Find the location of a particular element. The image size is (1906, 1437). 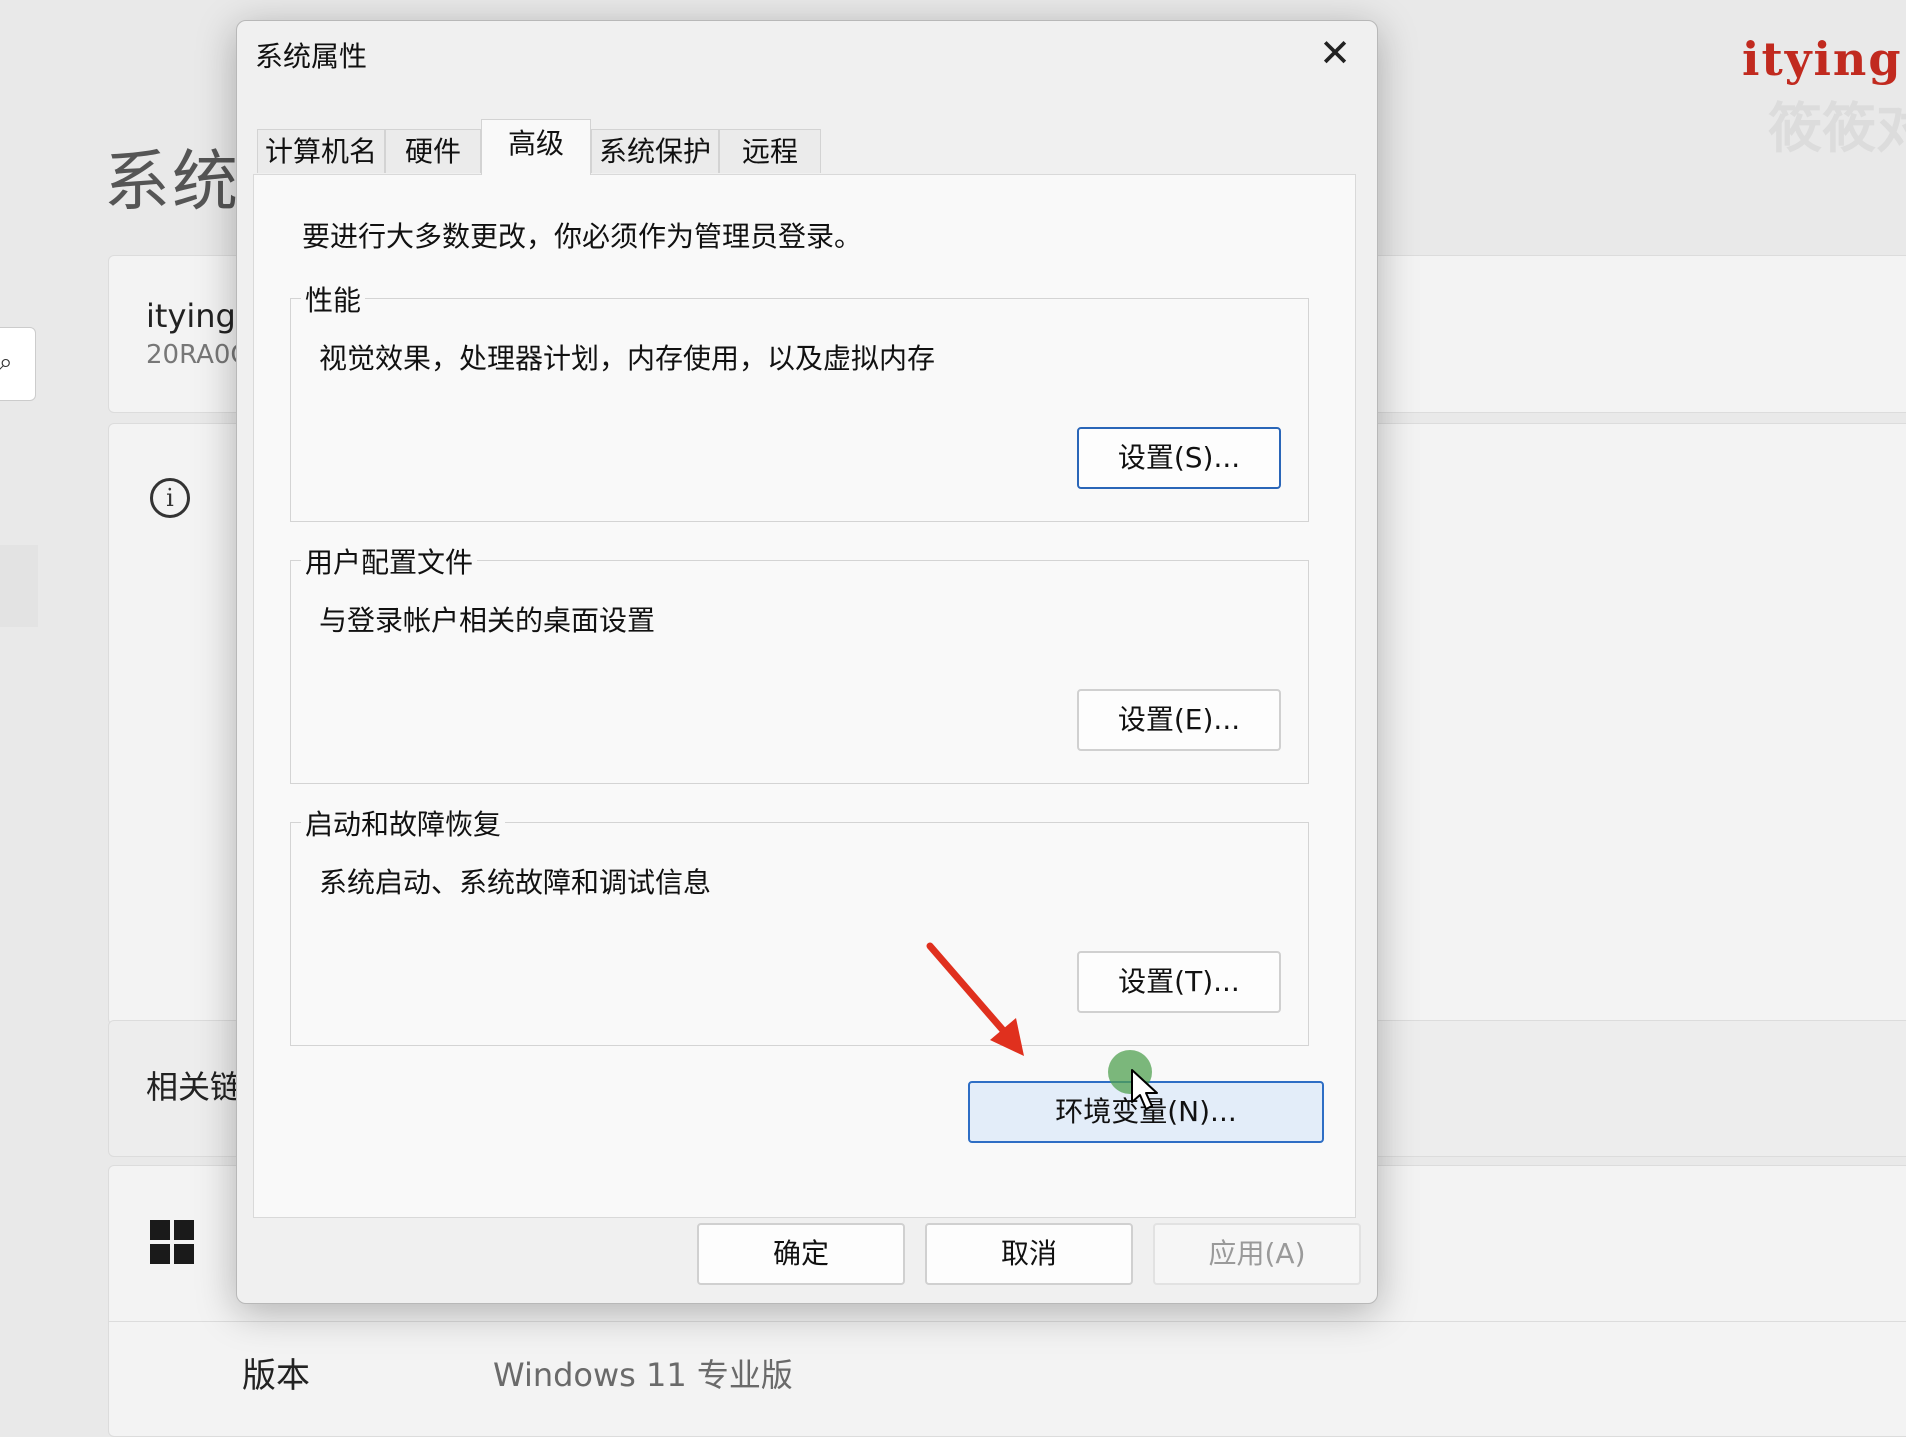

ok-button: 确定 is located at coordinates (801, 1254).